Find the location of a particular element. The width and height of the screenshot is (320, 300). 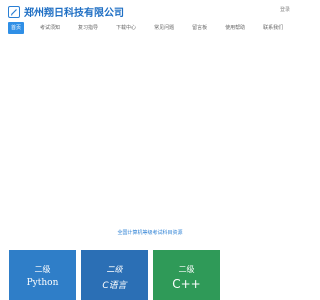

card-subject: C语言 is located at coordinates (114, 286).